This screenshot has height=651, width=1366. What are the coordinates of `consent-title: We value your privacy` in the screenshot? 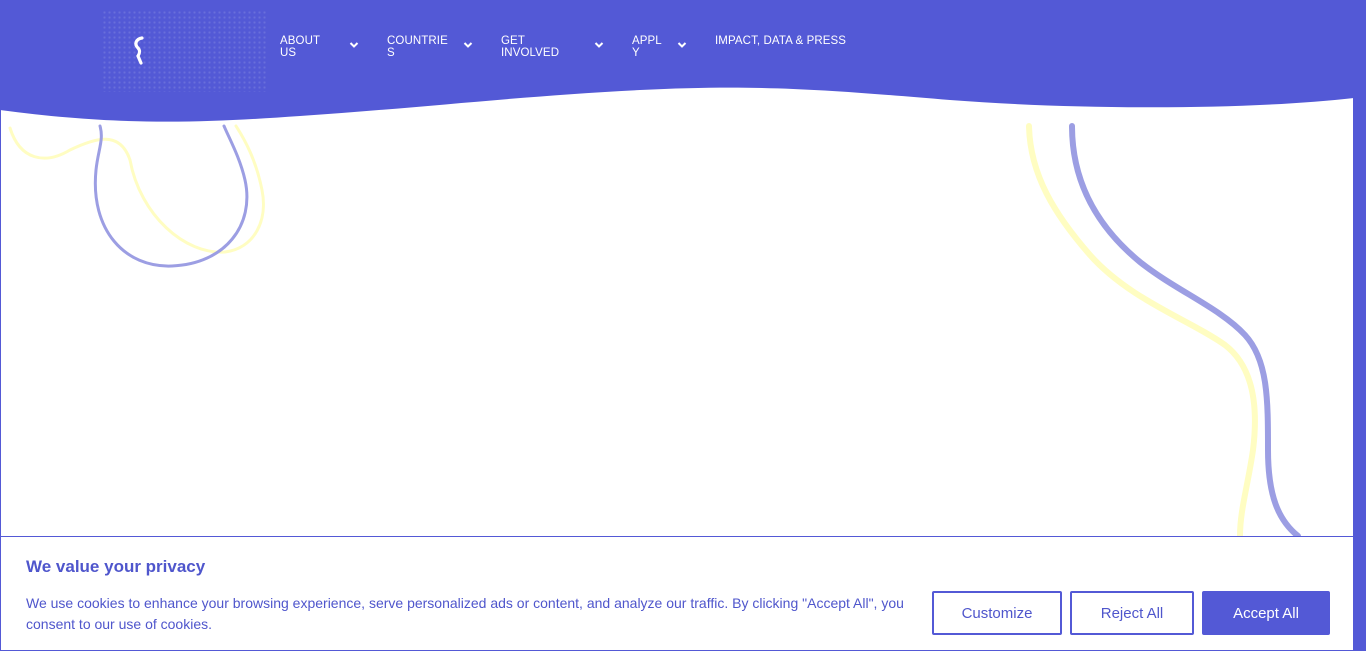 It's located at (116, 566).